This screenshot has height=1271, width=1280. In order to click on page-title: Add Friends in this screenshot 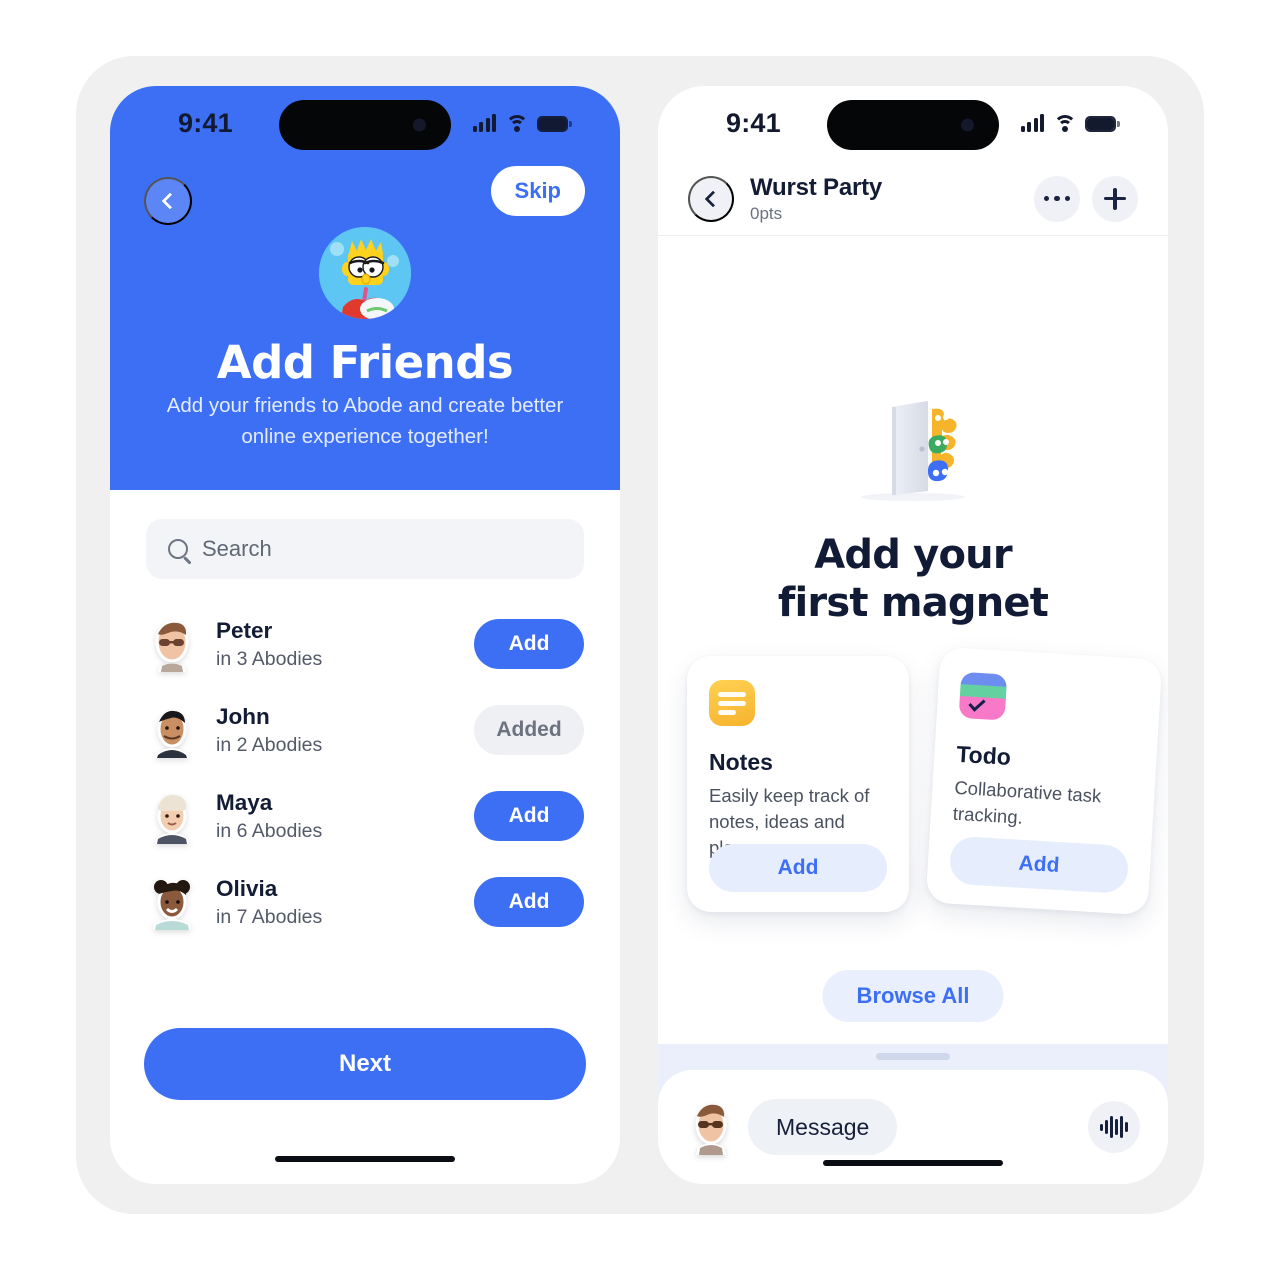, I will do `click(365, 362)`.